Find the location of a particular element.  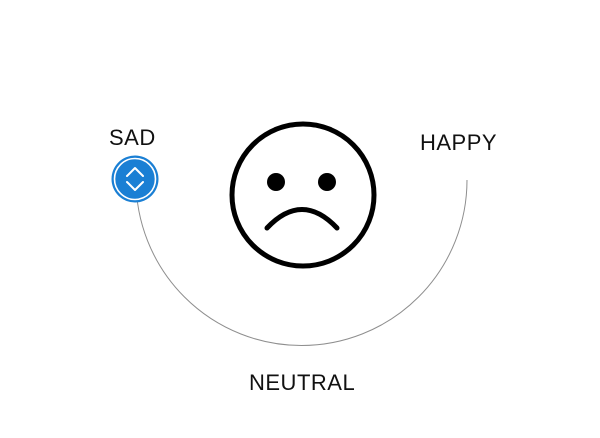

neutral-label: NEUTRAL is located at coordinates (302, 382).